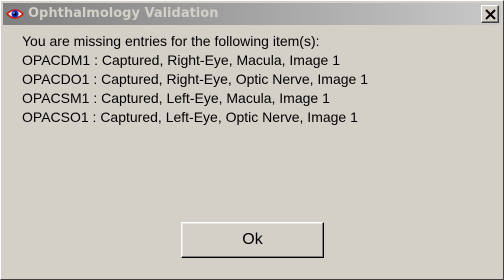  I want to click on close-icon, so click(490, 14).